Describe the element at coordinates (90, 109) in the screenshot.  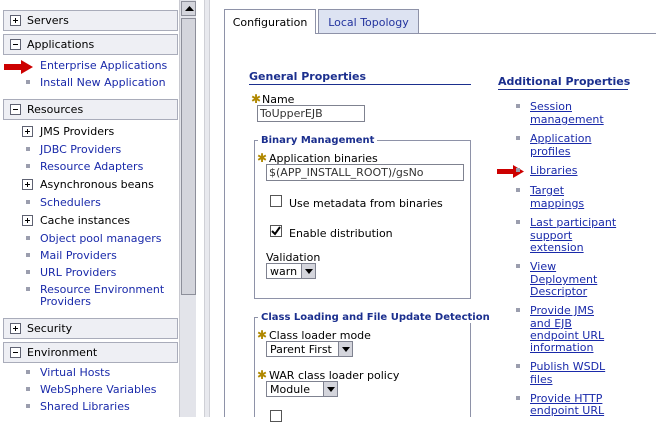
I see `nav-section-resources: Resources` at that location.